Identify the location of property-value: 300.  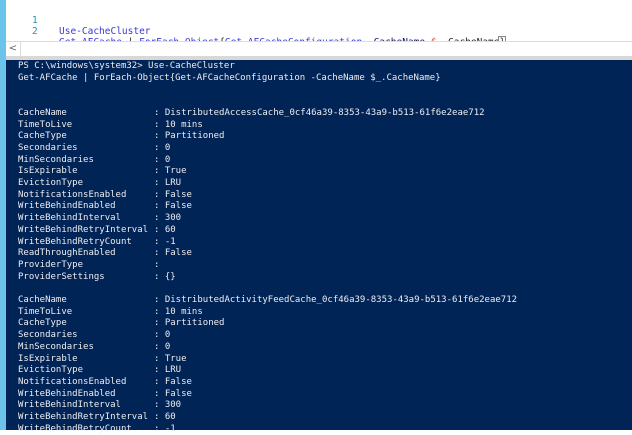
(173, 218).